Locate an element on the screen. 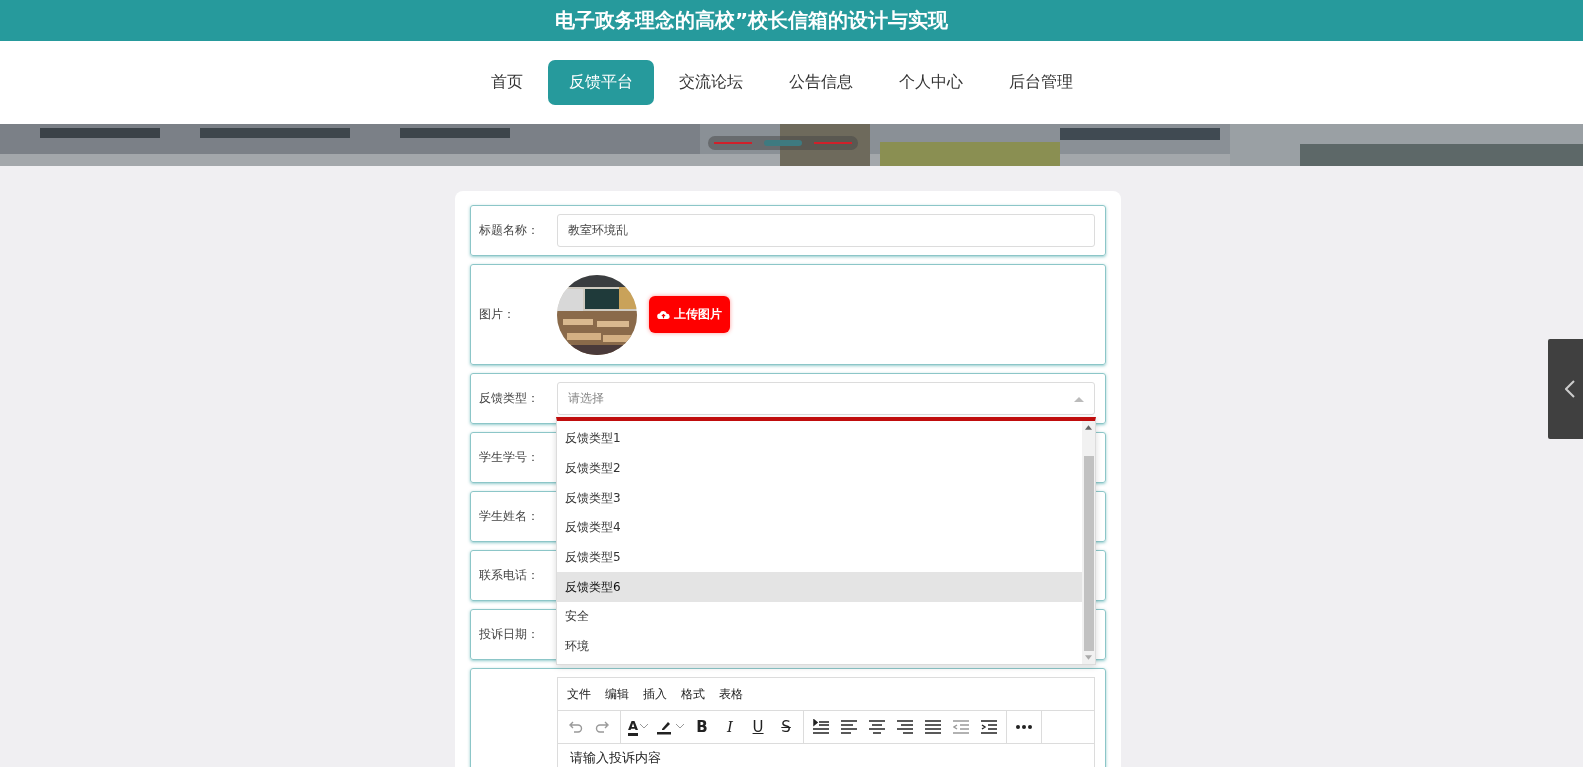 The image size is (1583, 767). upload-button: 上传图片 is located at coordinates (689, 314).